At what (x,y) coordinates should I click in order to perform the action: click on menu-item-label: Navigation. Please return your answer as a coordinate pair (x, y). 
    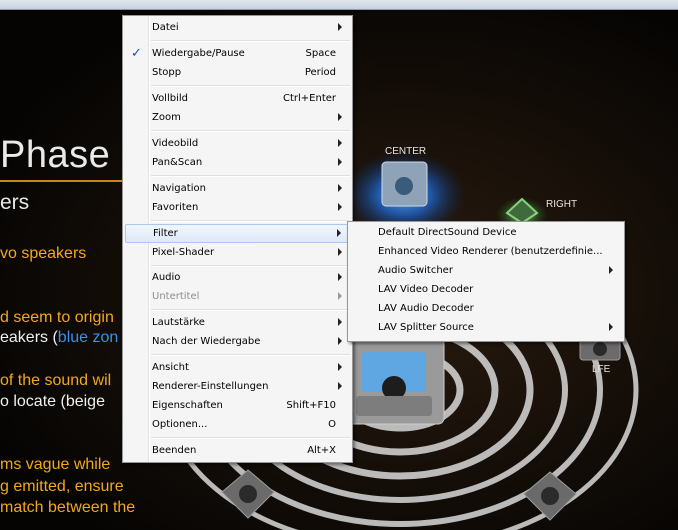
    Looking at the image, I should click on (179, 188).